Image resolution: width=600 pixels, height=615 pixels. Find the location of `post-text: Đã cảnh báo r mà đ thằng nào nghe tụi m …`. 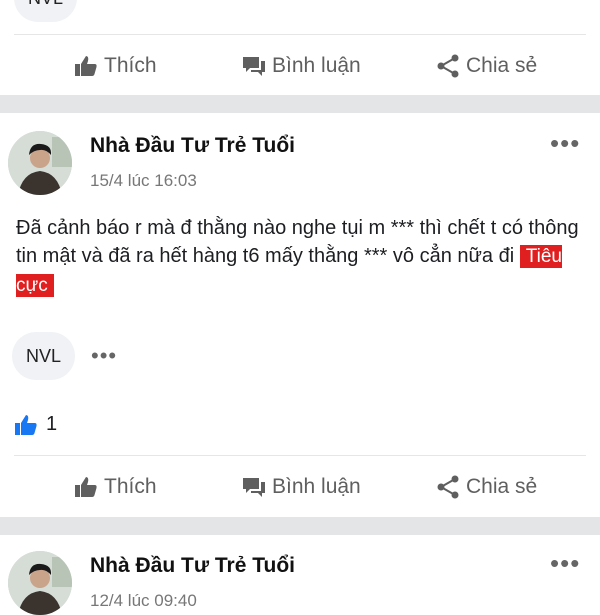

post-text: Đã cảnh báo r mà đ thằng nào nghe tụi m … is located at coordinates (297, 257).